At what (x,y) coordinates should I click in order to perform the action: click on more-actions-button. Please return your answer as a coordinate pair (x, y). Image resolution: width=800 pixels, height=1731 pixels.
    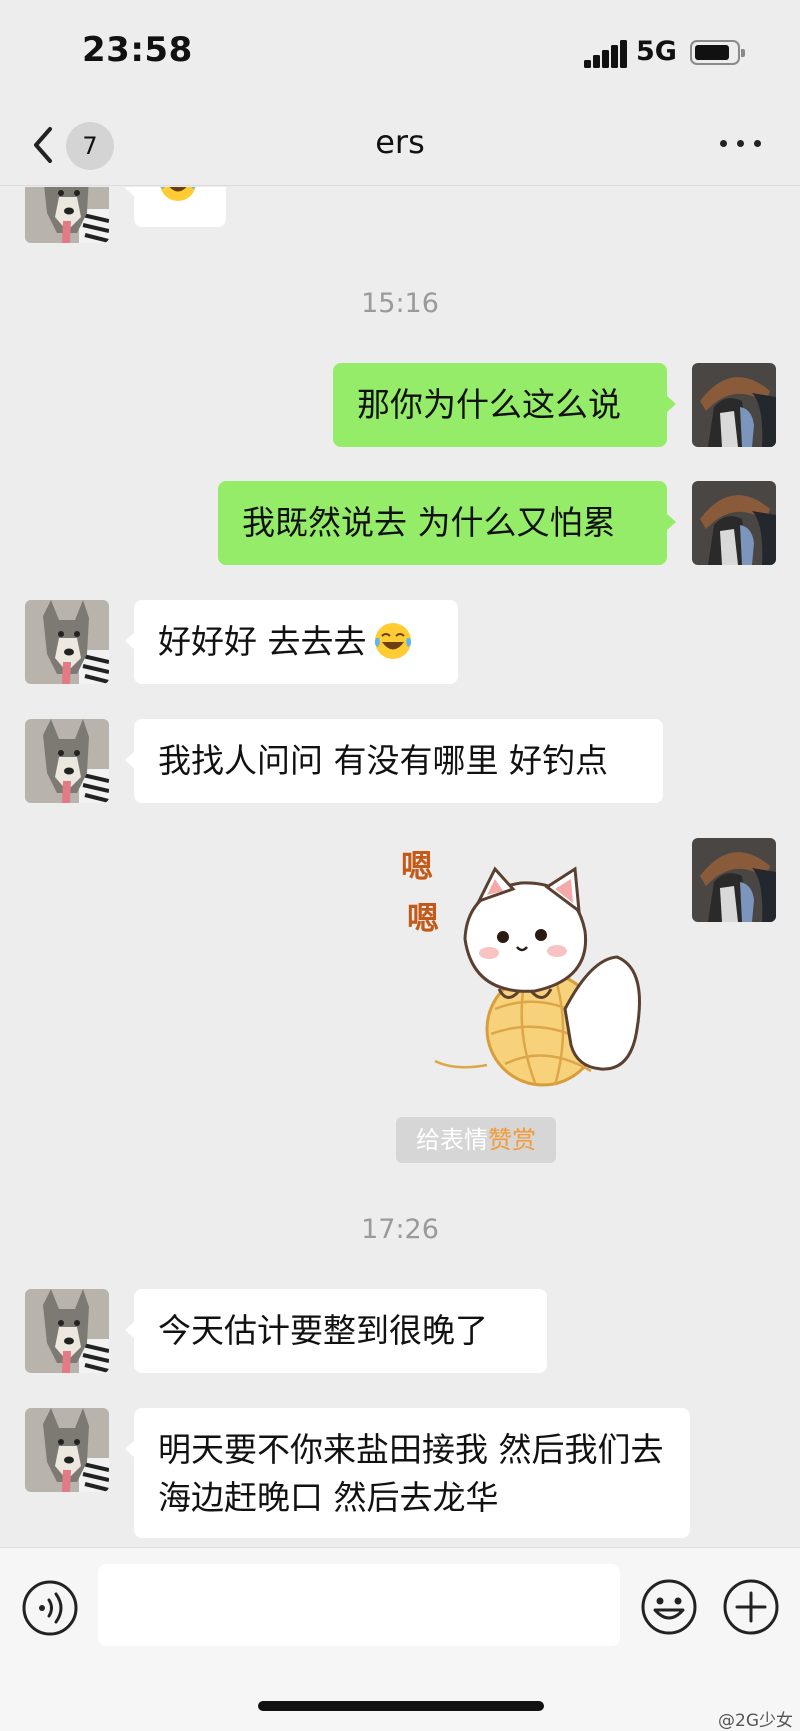
    Looking at the image, I should click on (751, 1607).